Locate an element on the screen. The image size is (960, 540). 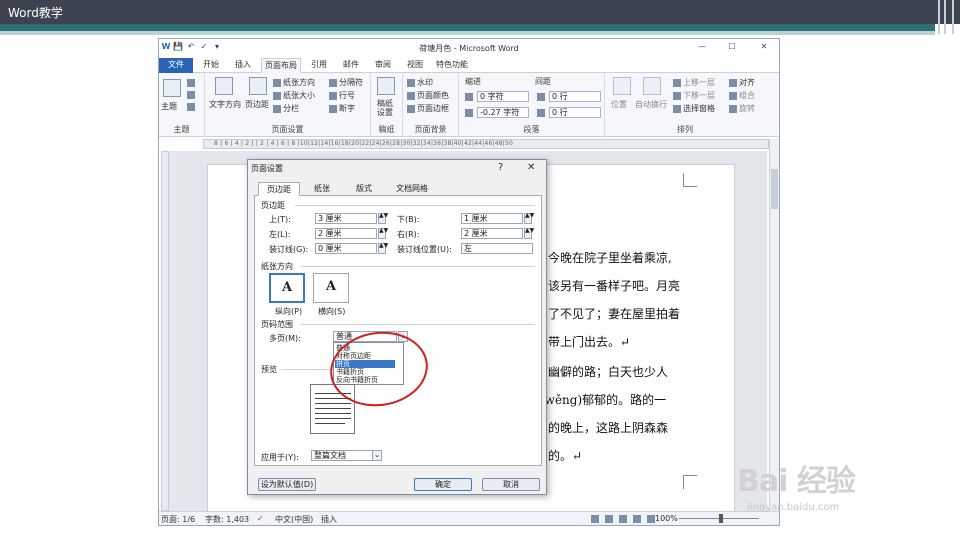
columns-button: 分栏 is located at coordinates (286, 108).